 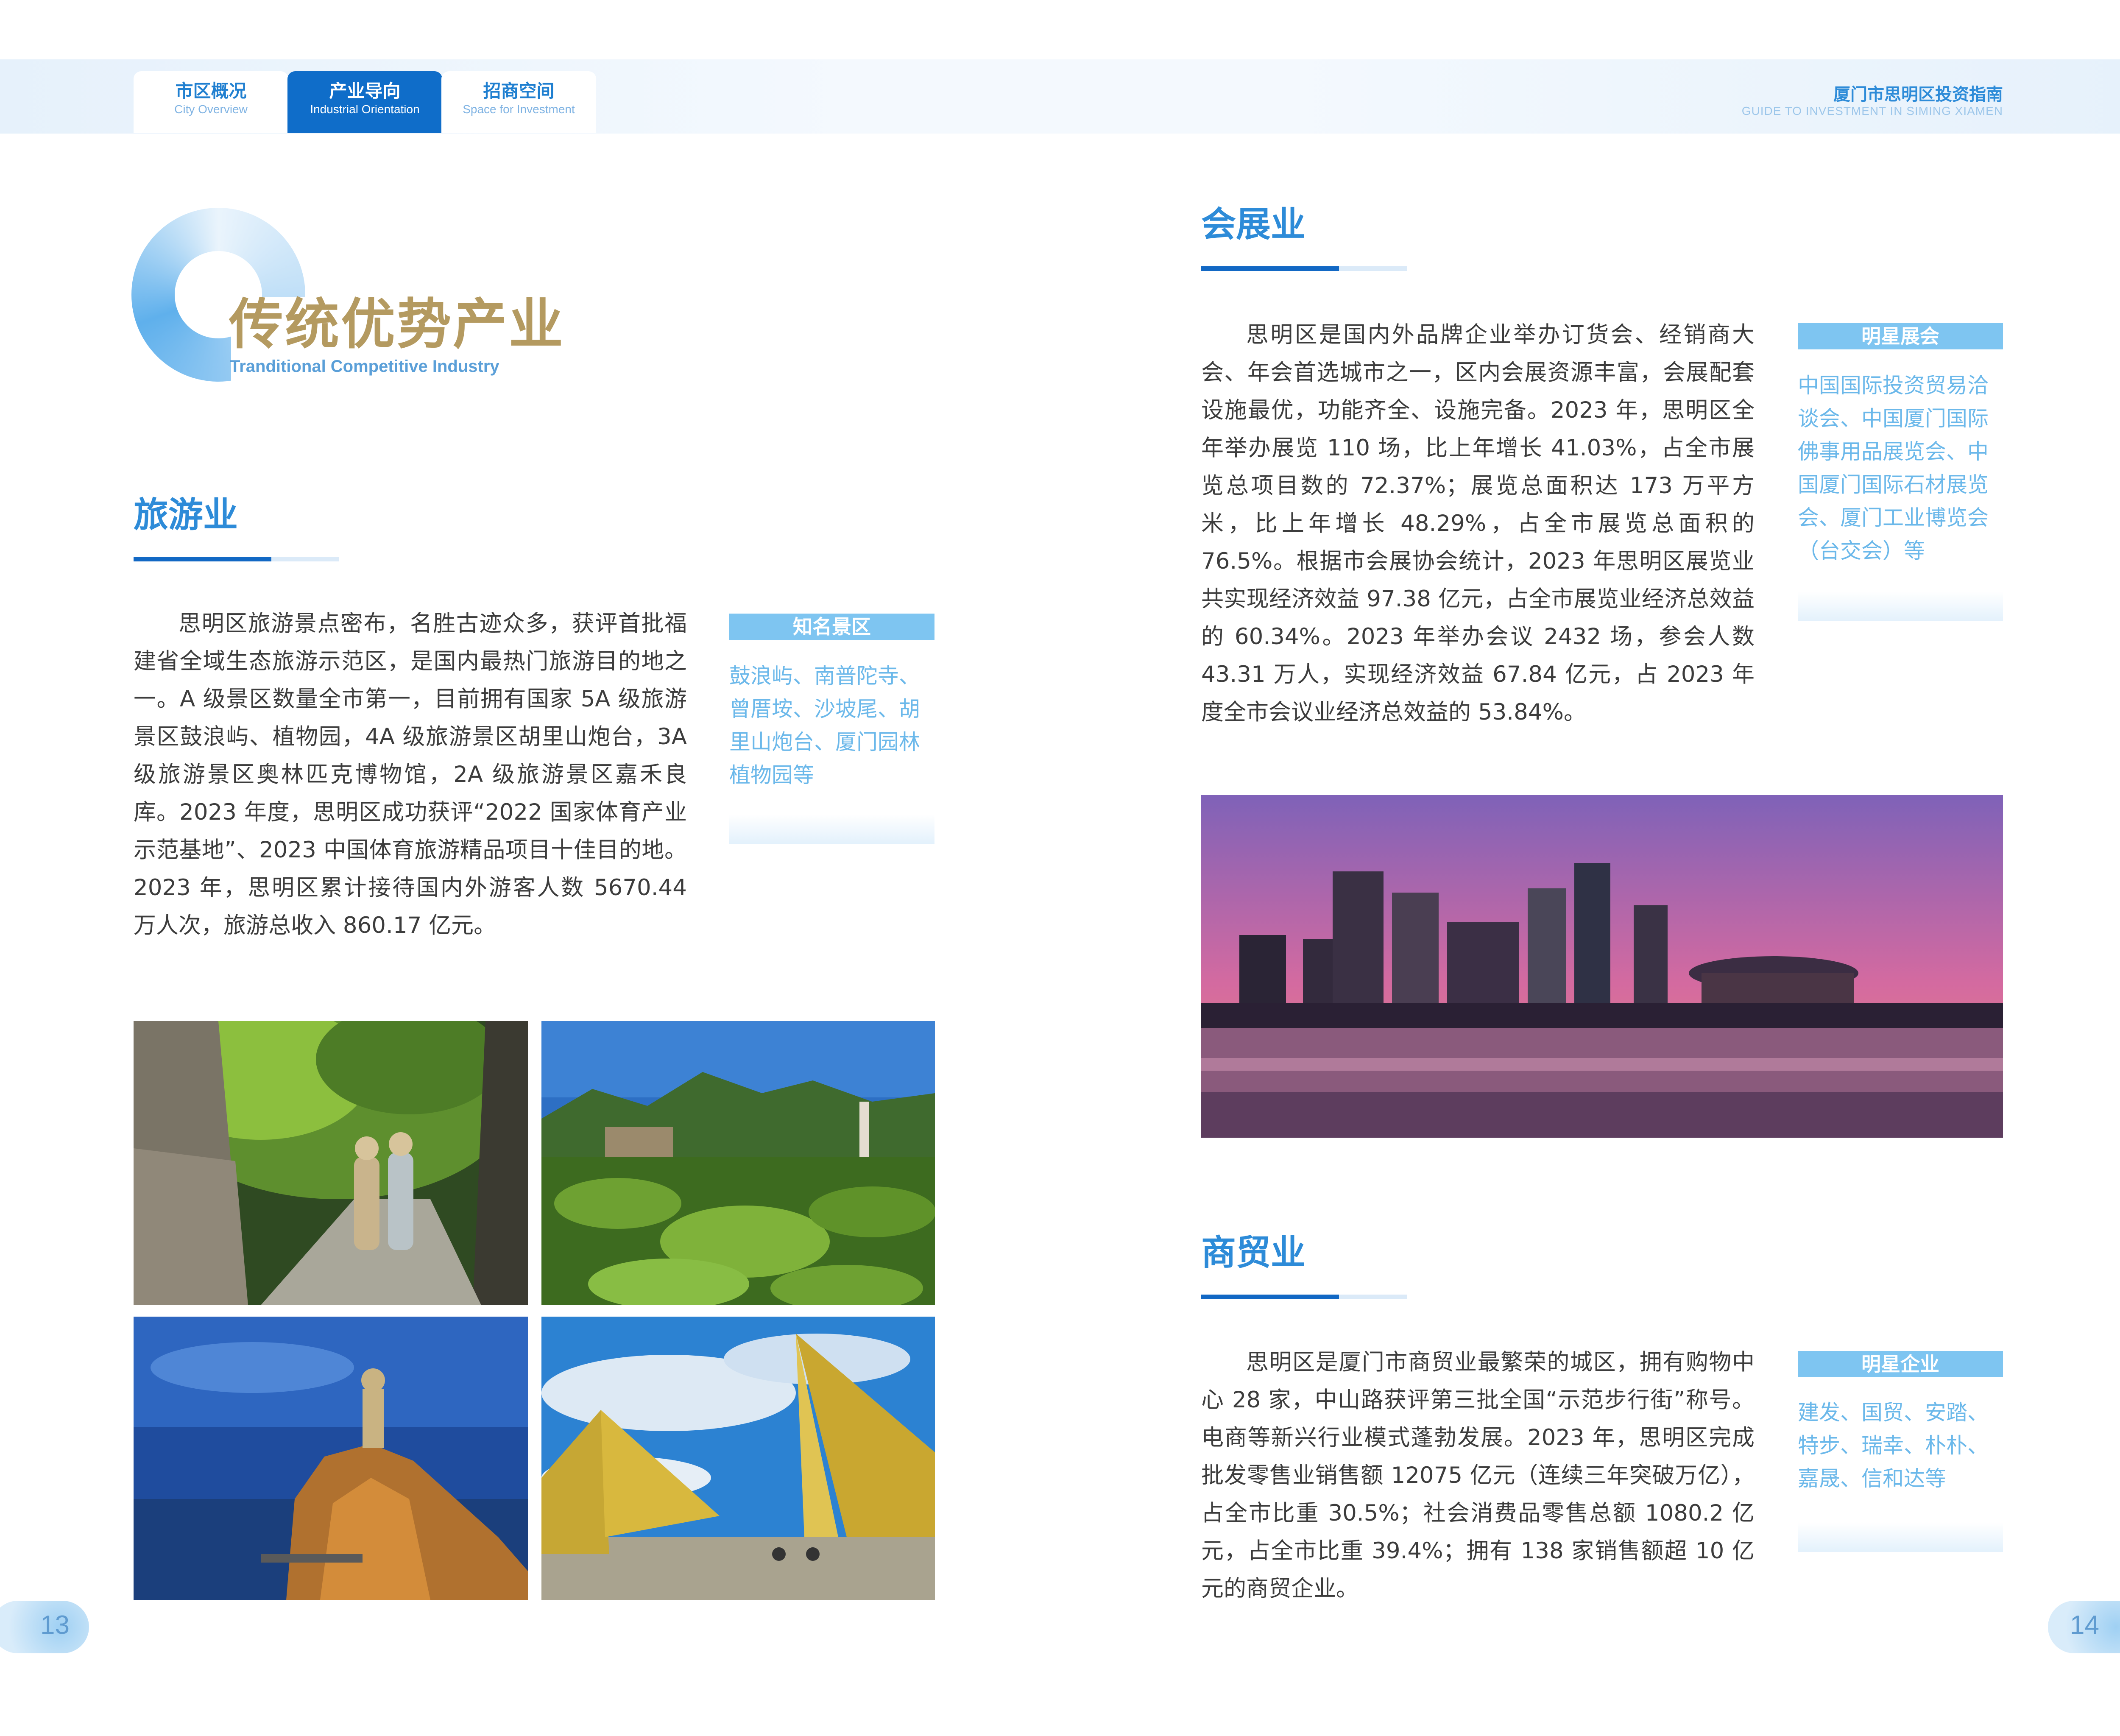 What do you see at coordinates (211, 102) in the screenshot?
I see `tab-city-overview: 市区概况 City Overview` at bounding box center [211, 102].